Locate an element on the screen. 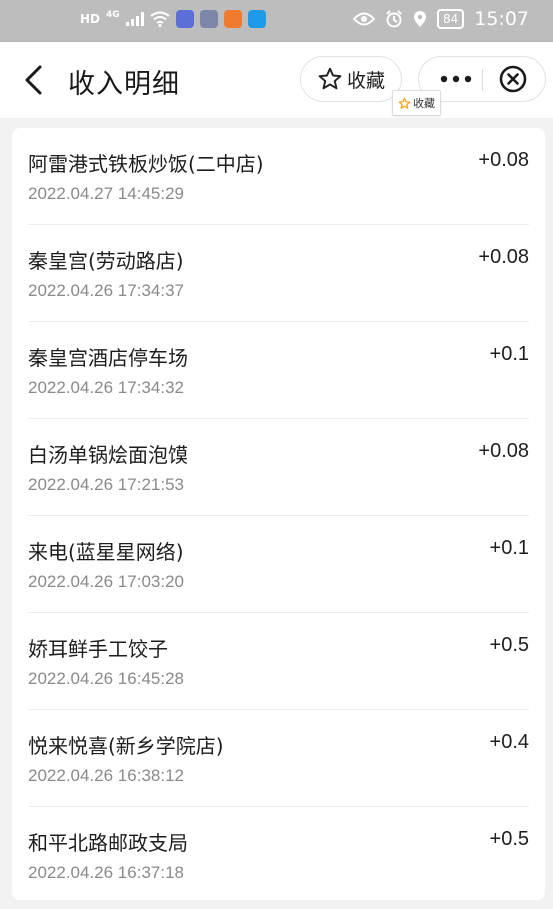 Image resolution: width=553 pixels, height=909 pixels. merchant-name: 阿雷港式铁板炒饭(二中店) is located at coordinates (146, 164).